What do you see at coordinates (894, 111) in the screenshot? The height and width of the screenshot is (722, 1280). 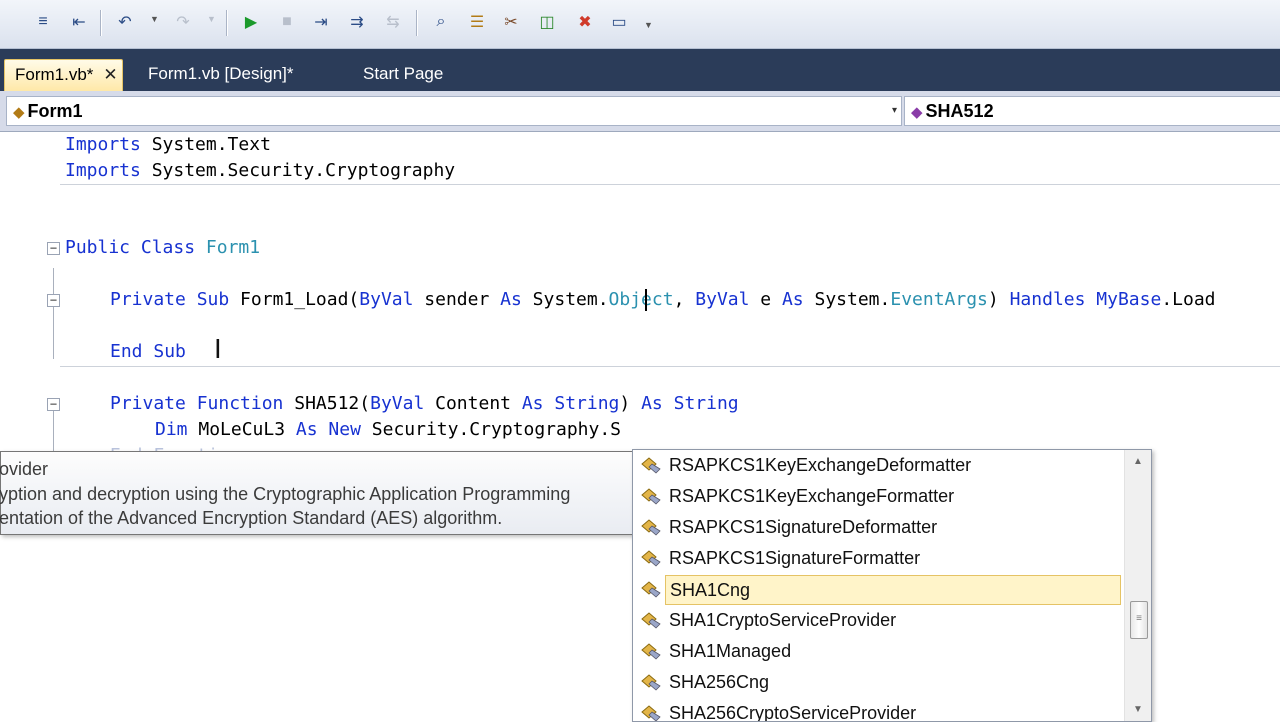 I see `chevron-down-icon: ▾` at bounding box center [894, 111].